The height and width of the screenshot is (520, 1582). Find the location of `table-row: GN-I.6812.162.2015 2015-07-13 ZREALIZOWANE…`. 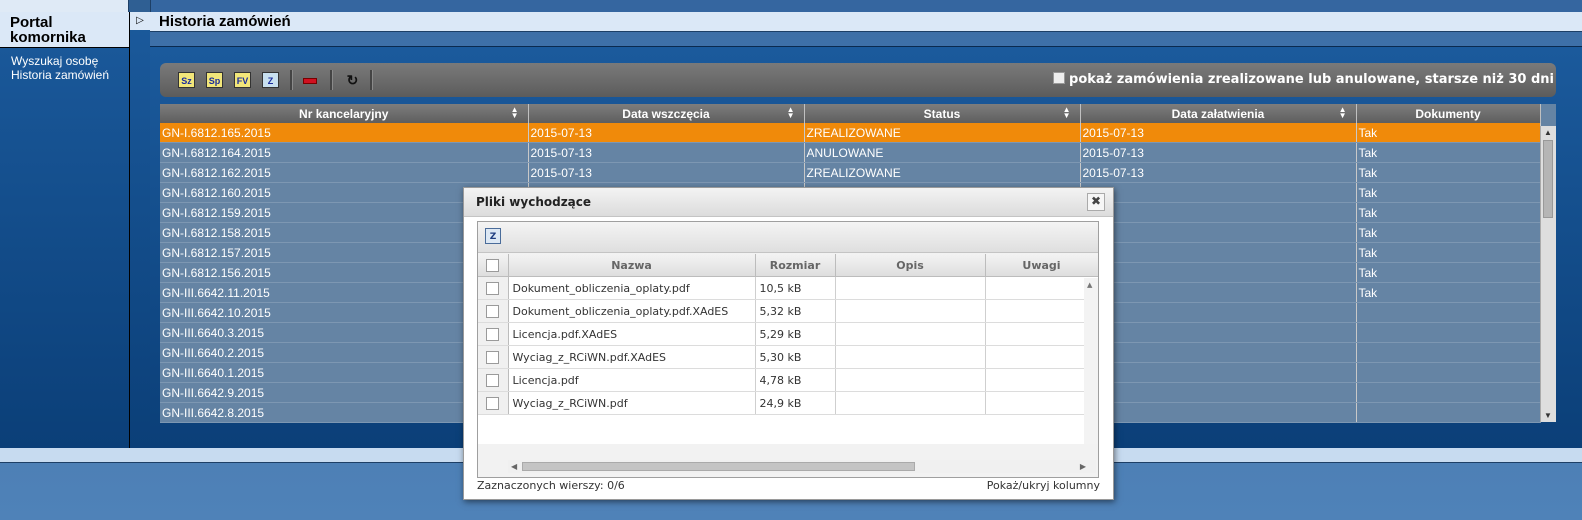

table-row: GN-I.6812.162.2015 2015-07-13 ZREALIZOWANE… is located at coordinates (850, 172).